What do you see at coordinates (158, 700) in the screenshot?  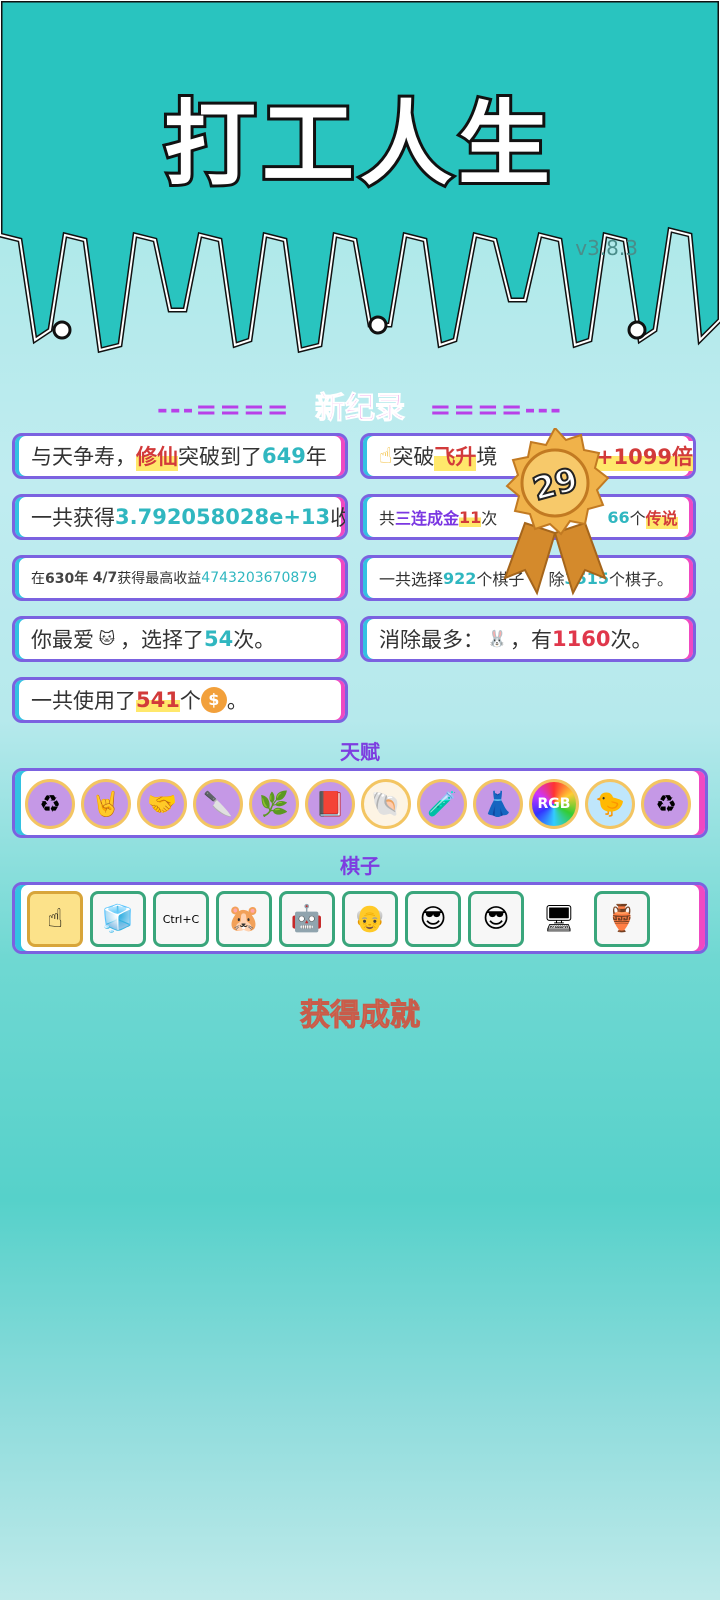 I see `value: 541` at bounding box center [158, 700].